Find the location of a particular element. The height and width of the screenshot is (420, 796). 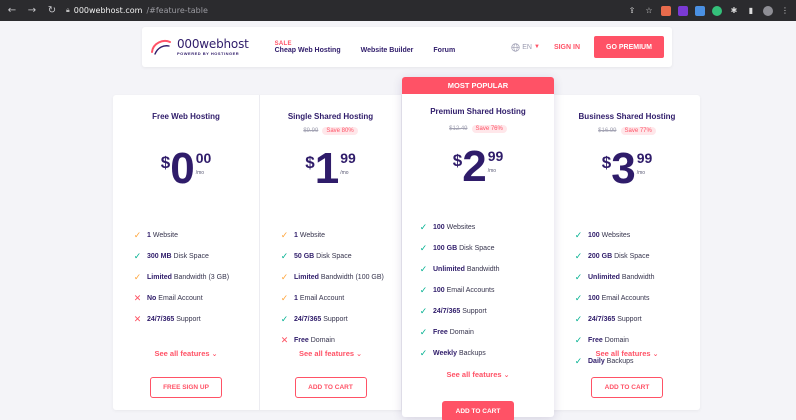

chevron-down-icon: ⌄ is located at coordinates (655, 354).